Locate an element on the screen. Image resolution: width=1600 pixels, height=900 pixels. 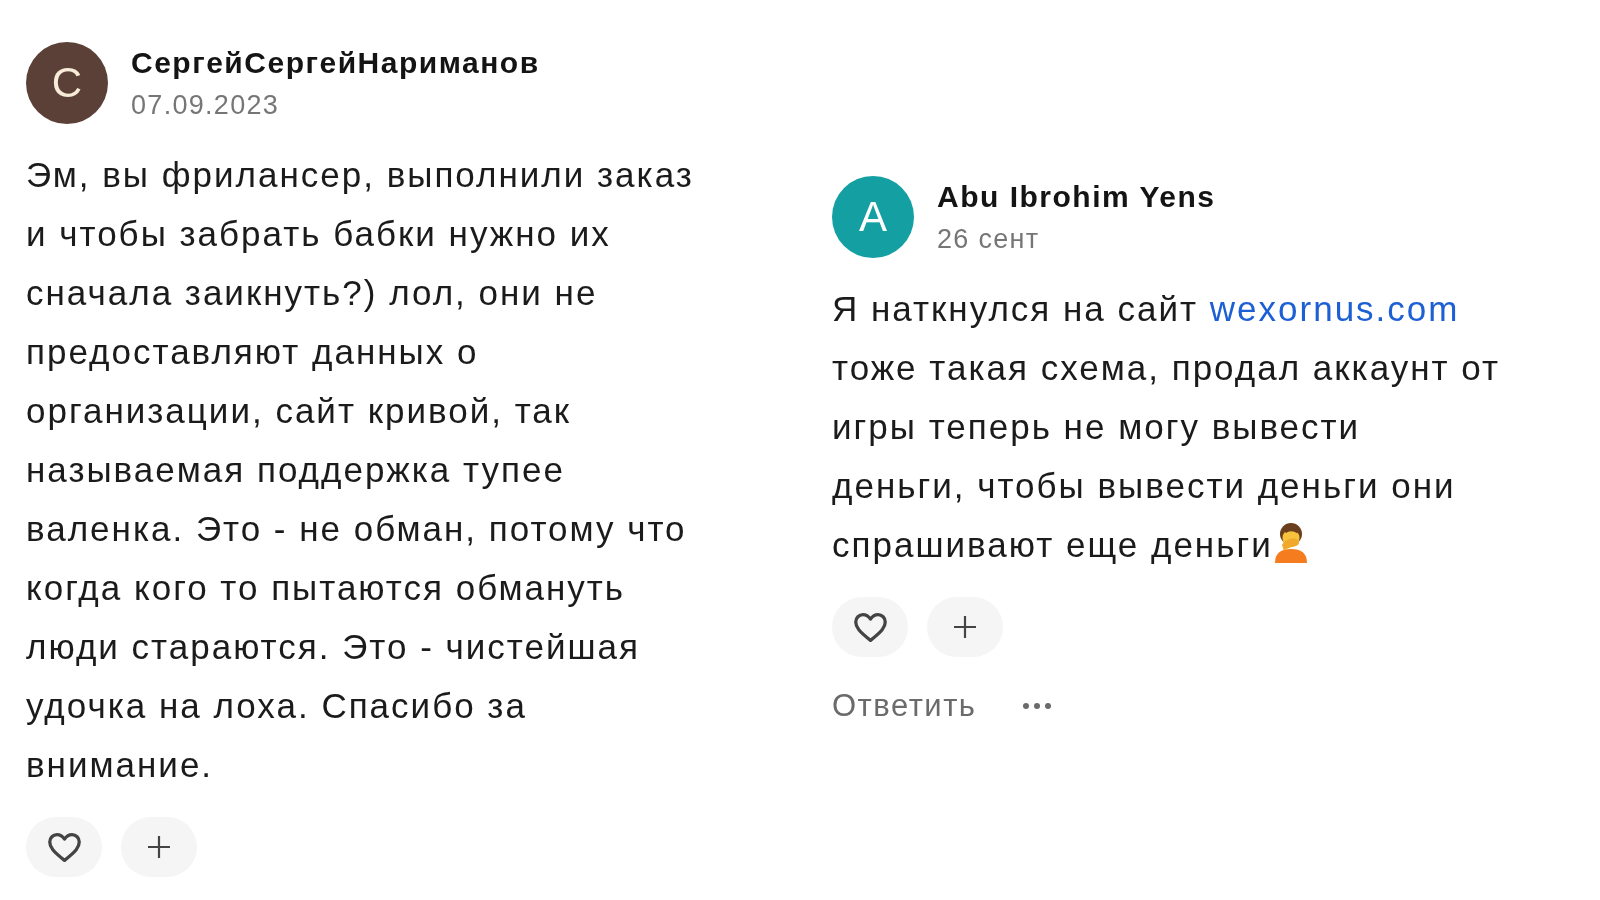
comment-date: 07.09.2023 is located at coordinates (205, 105).